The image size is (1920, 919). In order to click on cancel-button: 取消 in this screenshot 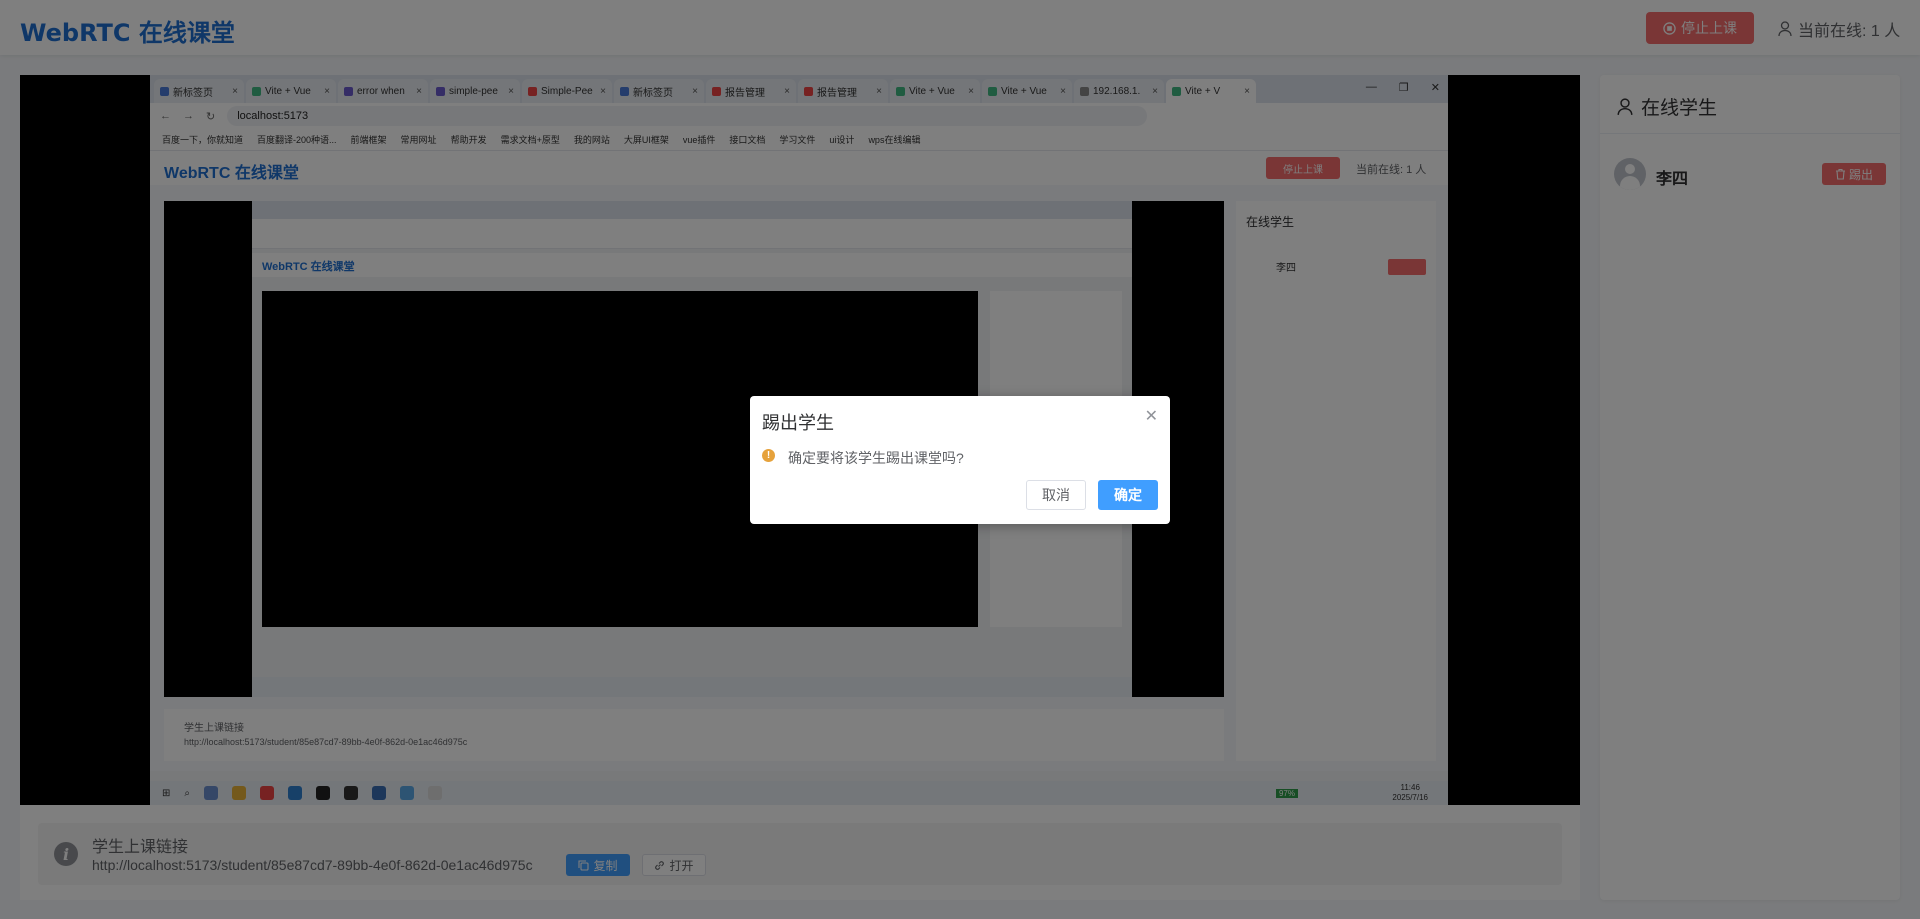, I will do `click(1056, 495)`.